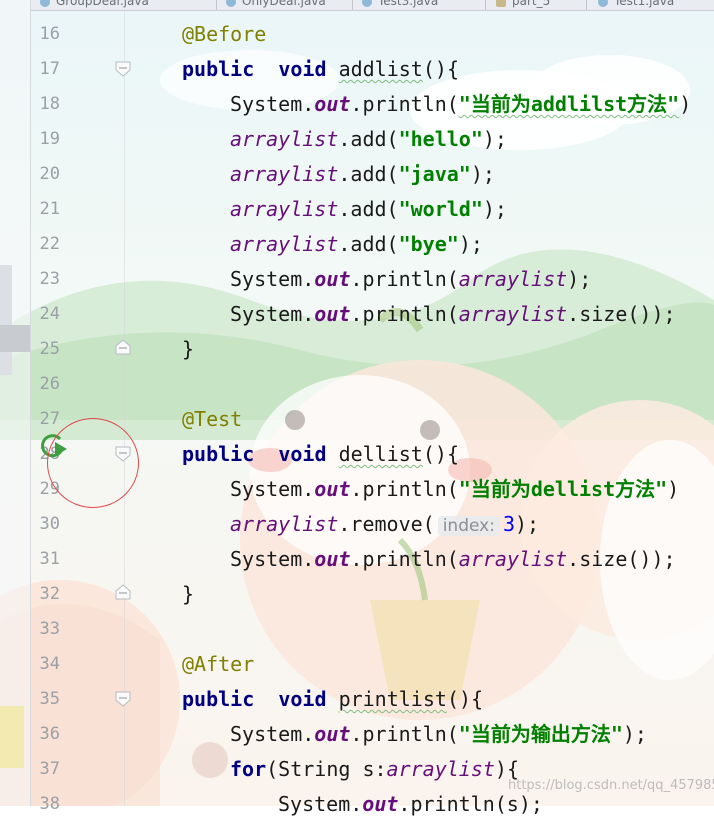 This screenshot has height=822, width=714. Describe the element at coordinates (368, 209) in the screenshot. I see `code-line: arraylist.add("world");` at that location.